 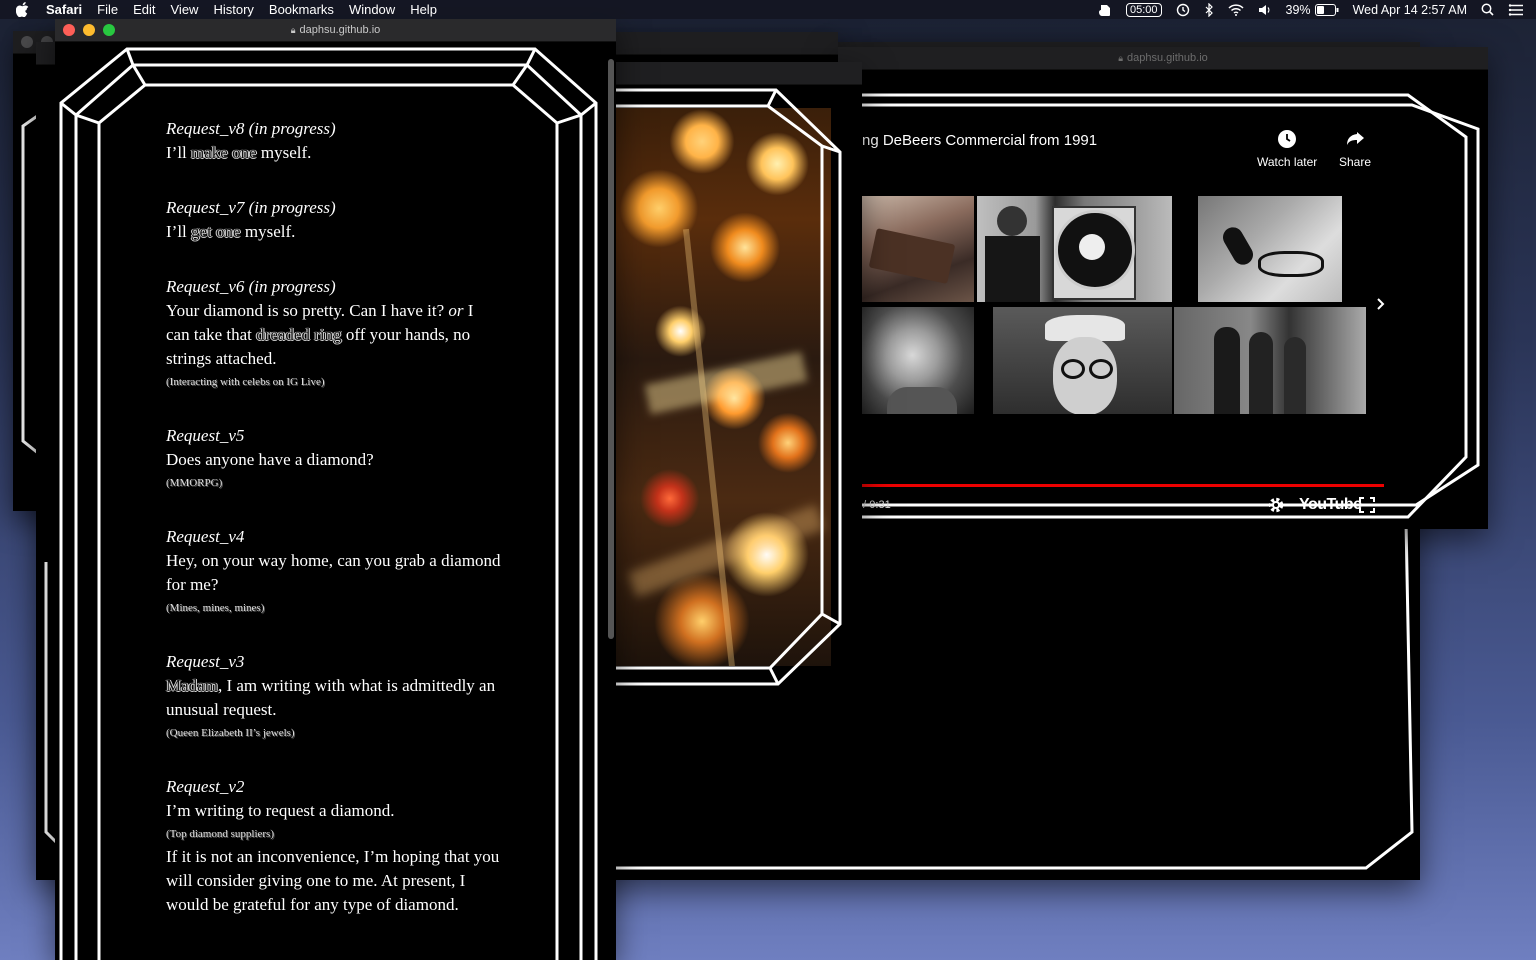 I want to click on share-button: Share, so click(x=1355, y=149).